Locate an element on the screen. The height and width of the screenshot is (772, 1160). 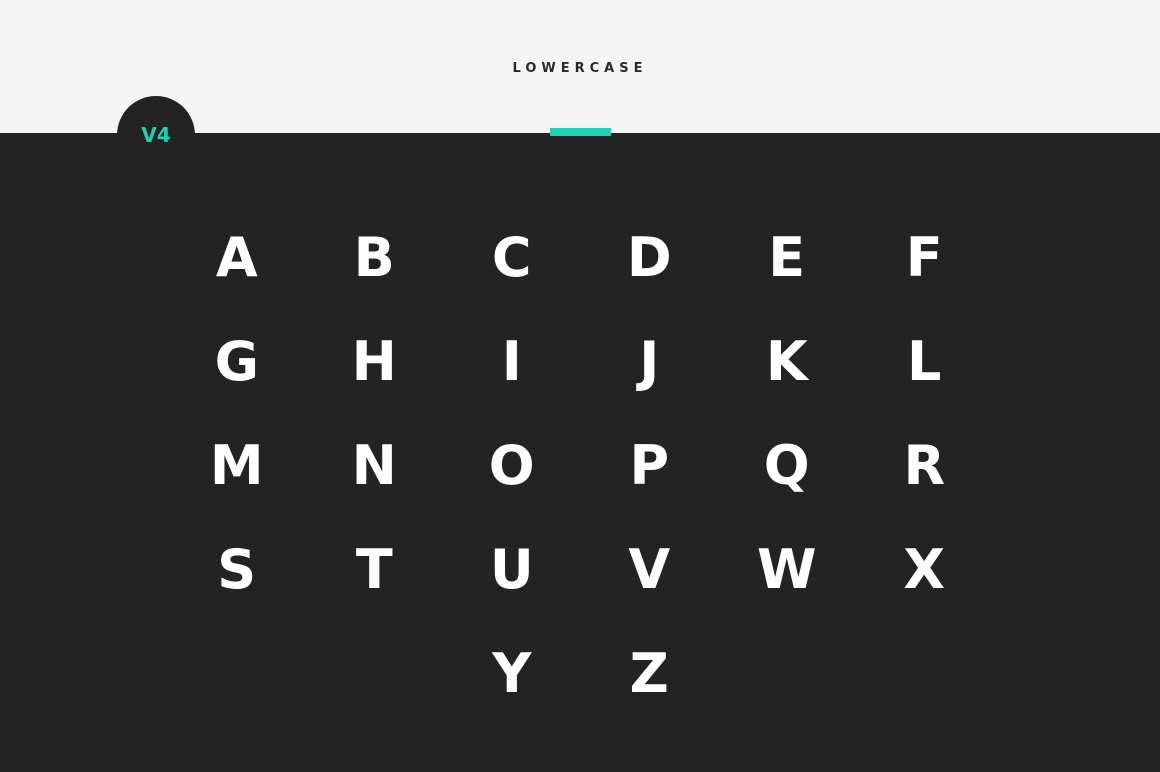
glyph-m: M is located at coordinates (236, 465).